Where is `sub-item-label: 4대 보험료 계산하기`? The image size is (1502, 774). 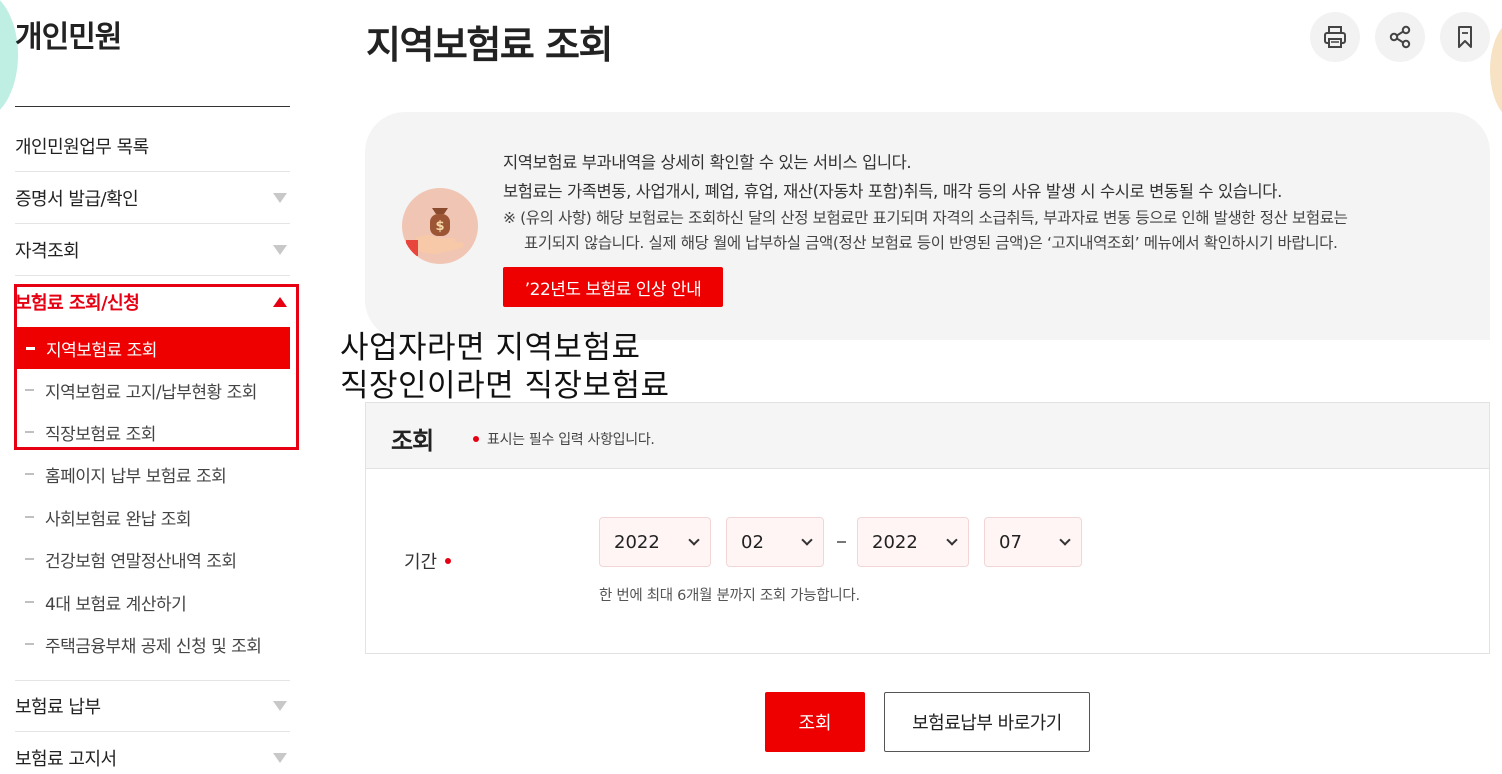 sub-item-label: 4대 보험료 계산하기 is located at coordinates (116, 604).